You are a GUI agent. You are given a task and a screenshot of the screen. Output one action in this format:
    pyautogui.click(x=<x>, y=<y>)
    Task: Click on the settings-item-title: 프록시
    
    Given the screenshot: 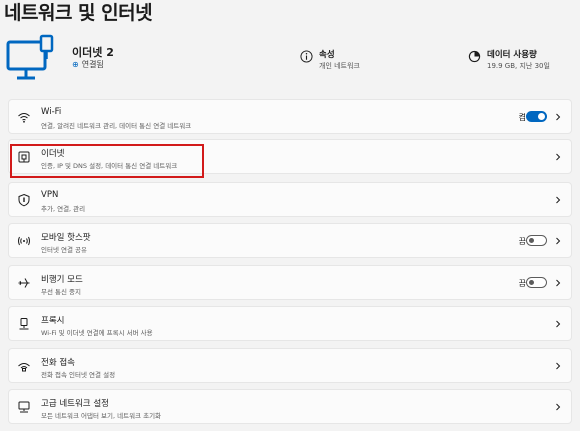 What is the action you would take?
    pyautogui.click(x=53, y=321)
    